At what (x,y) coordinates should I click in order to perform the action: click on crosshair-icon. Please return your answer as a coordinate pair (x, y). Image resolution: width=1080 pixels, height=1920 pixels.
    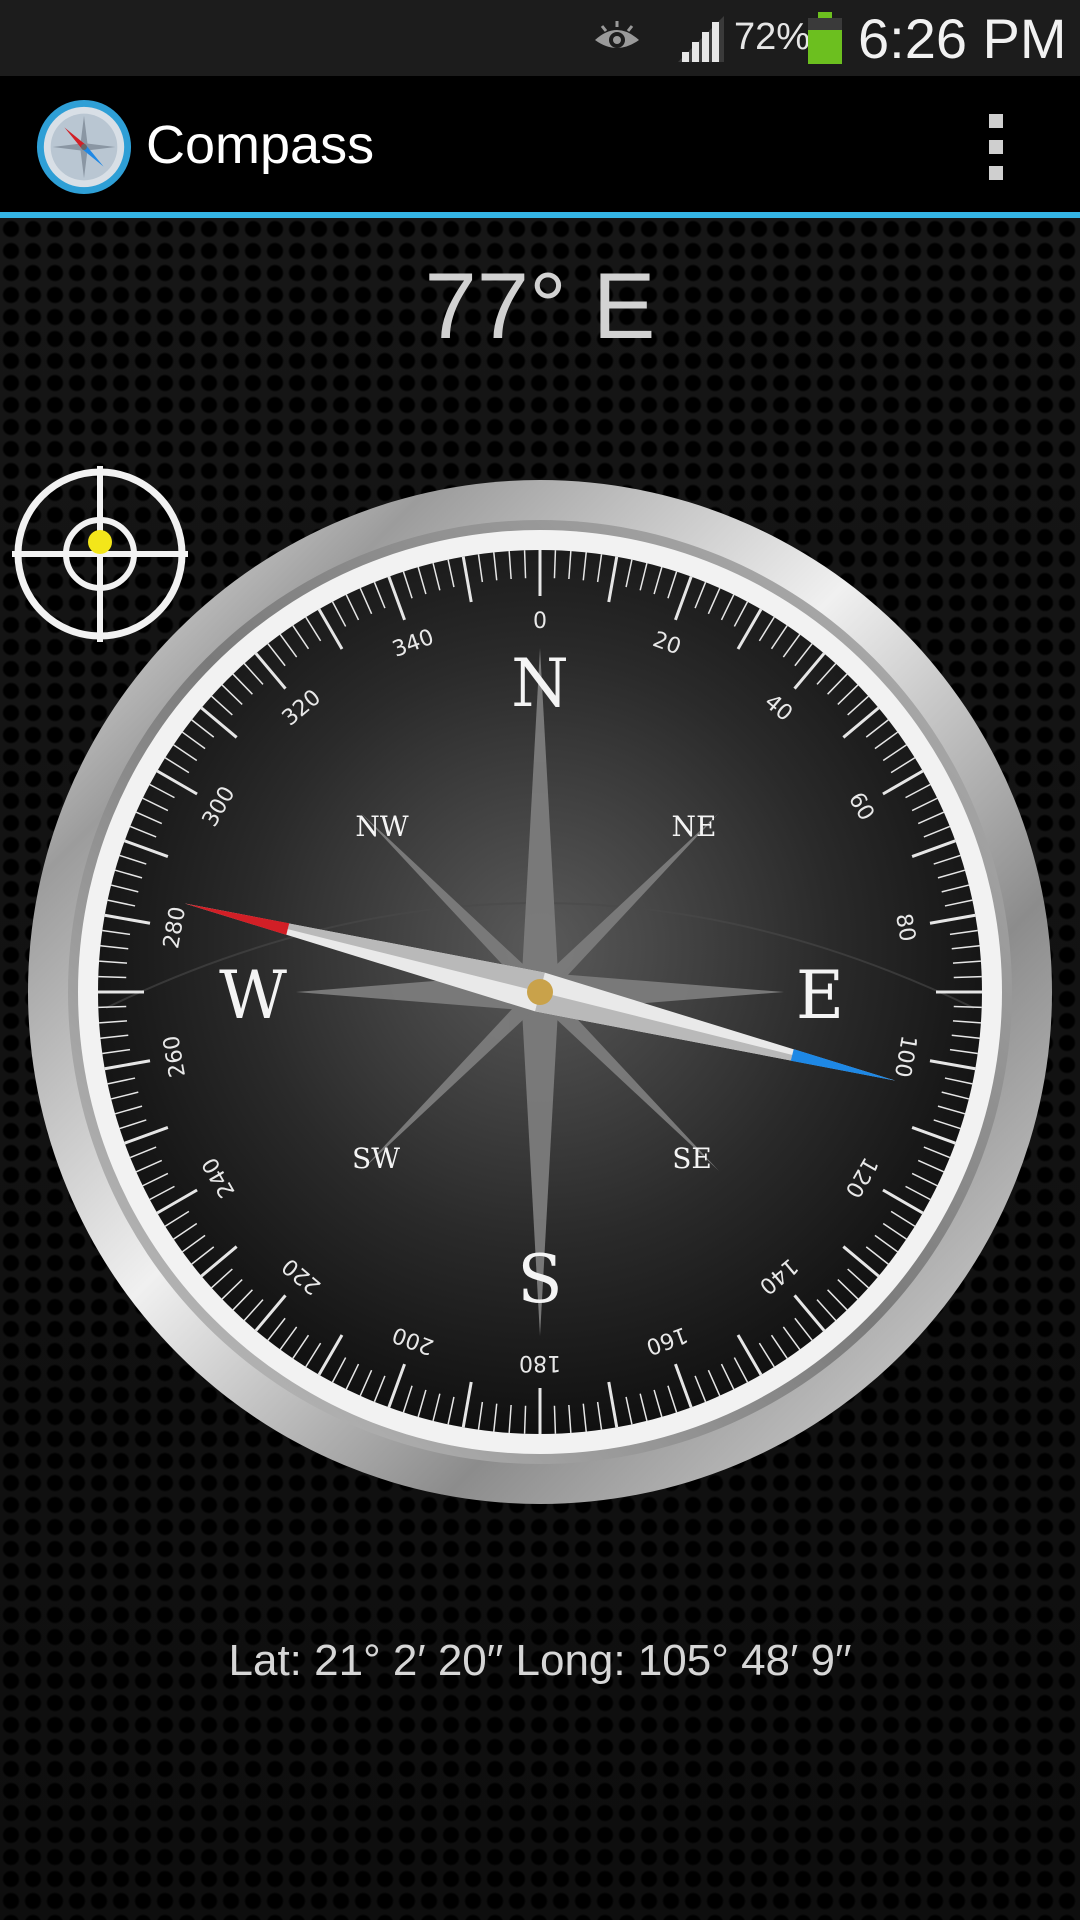
    Looking at the image, I should click on (100, 554).